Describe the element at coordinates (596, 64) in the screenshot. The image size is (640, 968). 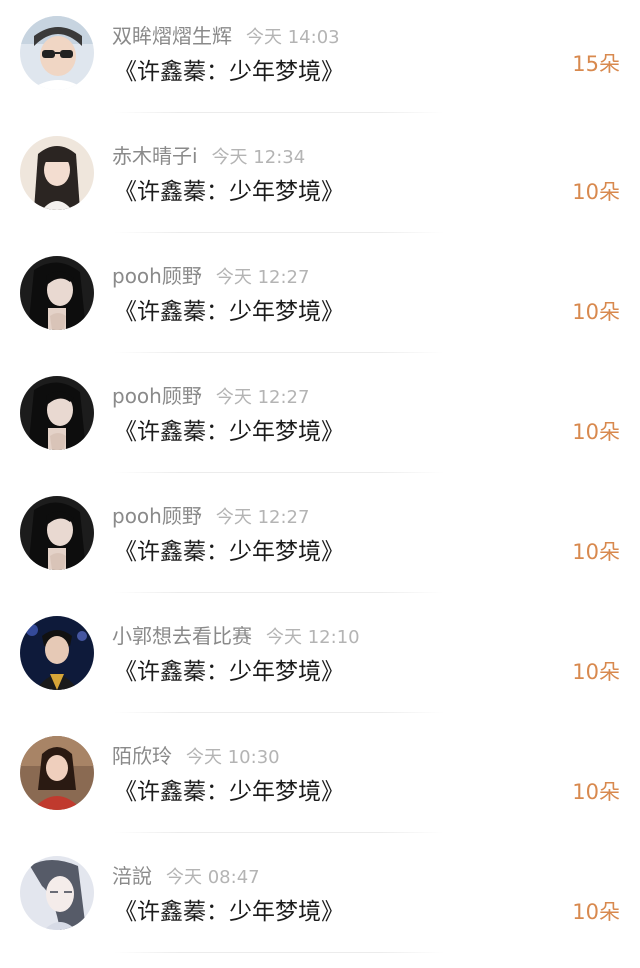
I see `flower-count: 15朵` at that location.